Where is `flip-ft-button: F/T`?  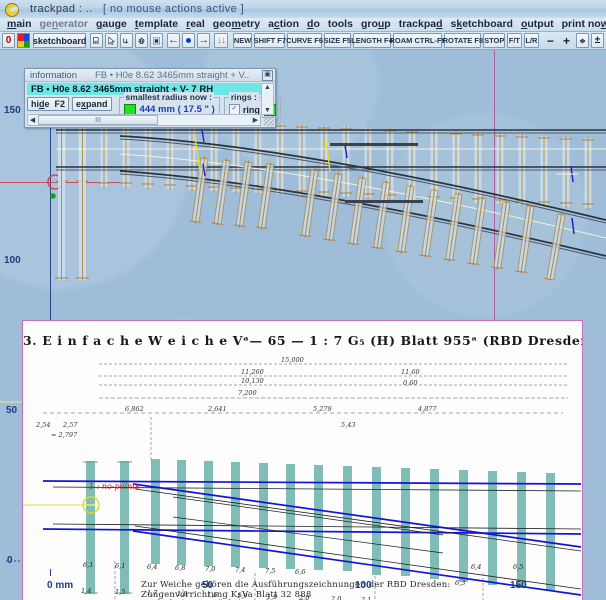 flip-ft-button: F/T is located at coordinates (514, 40).